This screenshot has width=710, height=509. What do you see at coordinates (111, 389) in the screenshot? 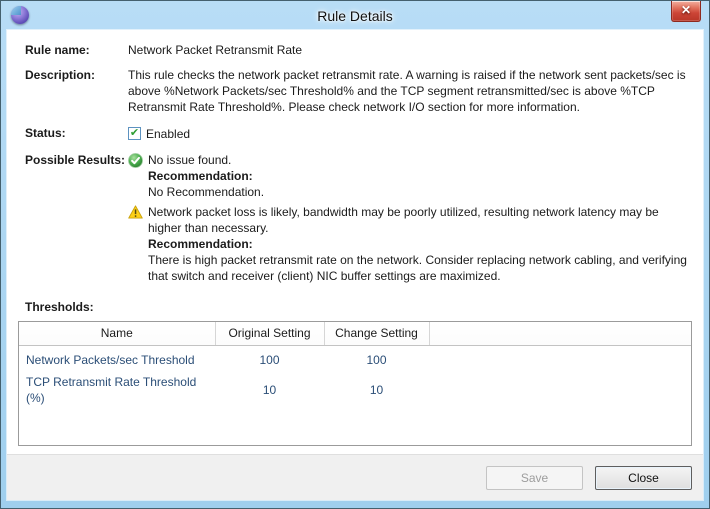
I see `threshold-name: TCP Retransmit Rate Threshold (%)` at bounding box center [111, 389].